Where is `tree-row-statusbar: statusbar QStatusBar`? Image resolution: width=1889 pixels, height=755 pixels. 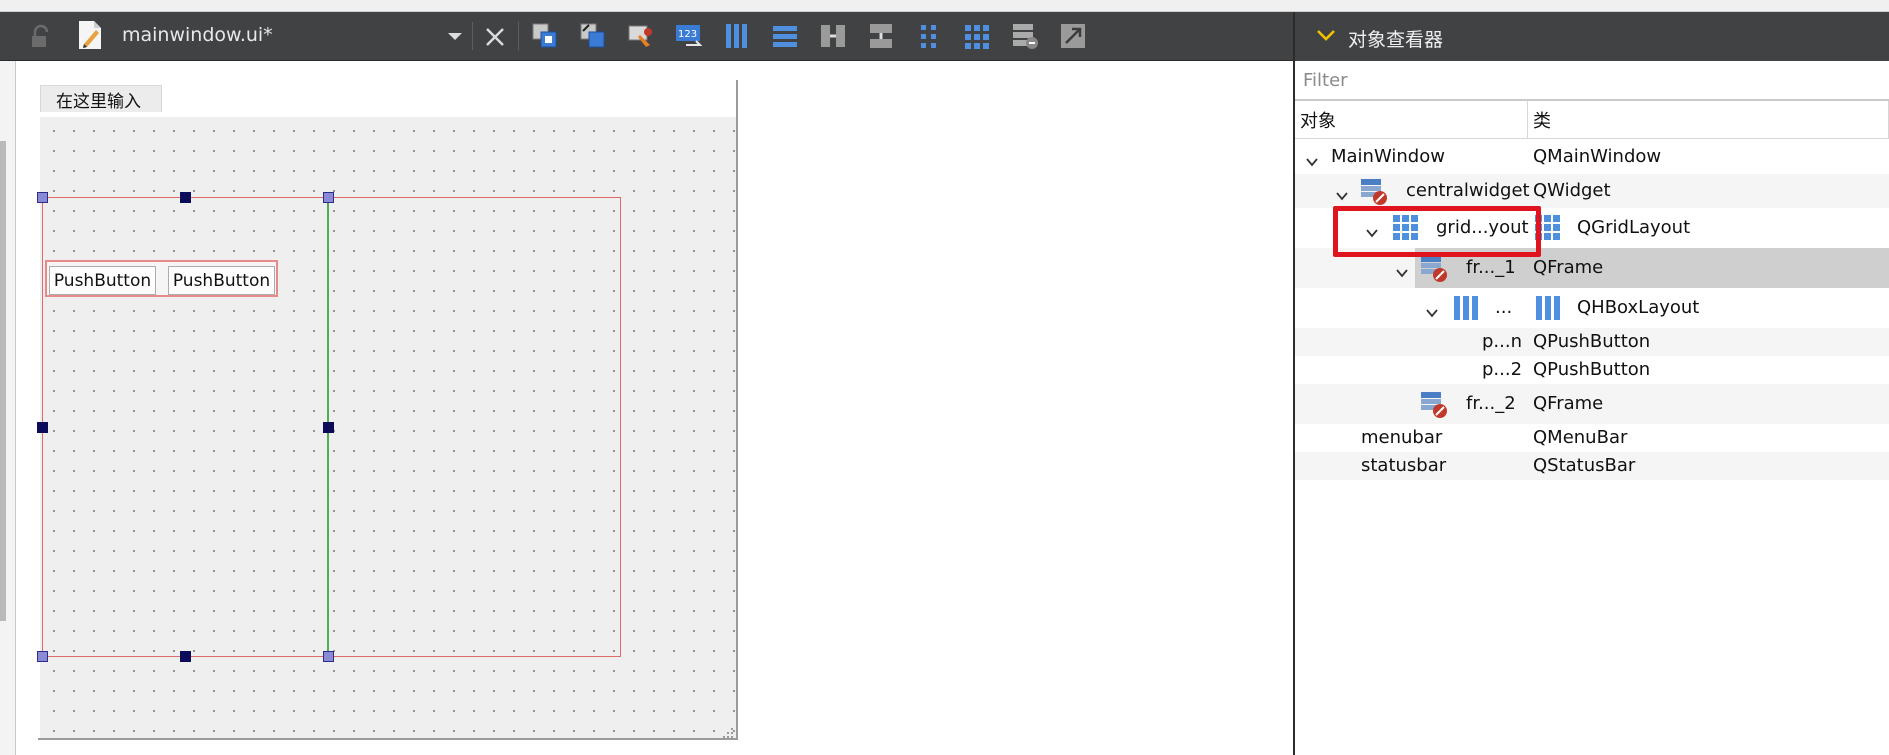 tree-row-statusbar: statusbar QStatusBar is located at coordinates (1592, 466).